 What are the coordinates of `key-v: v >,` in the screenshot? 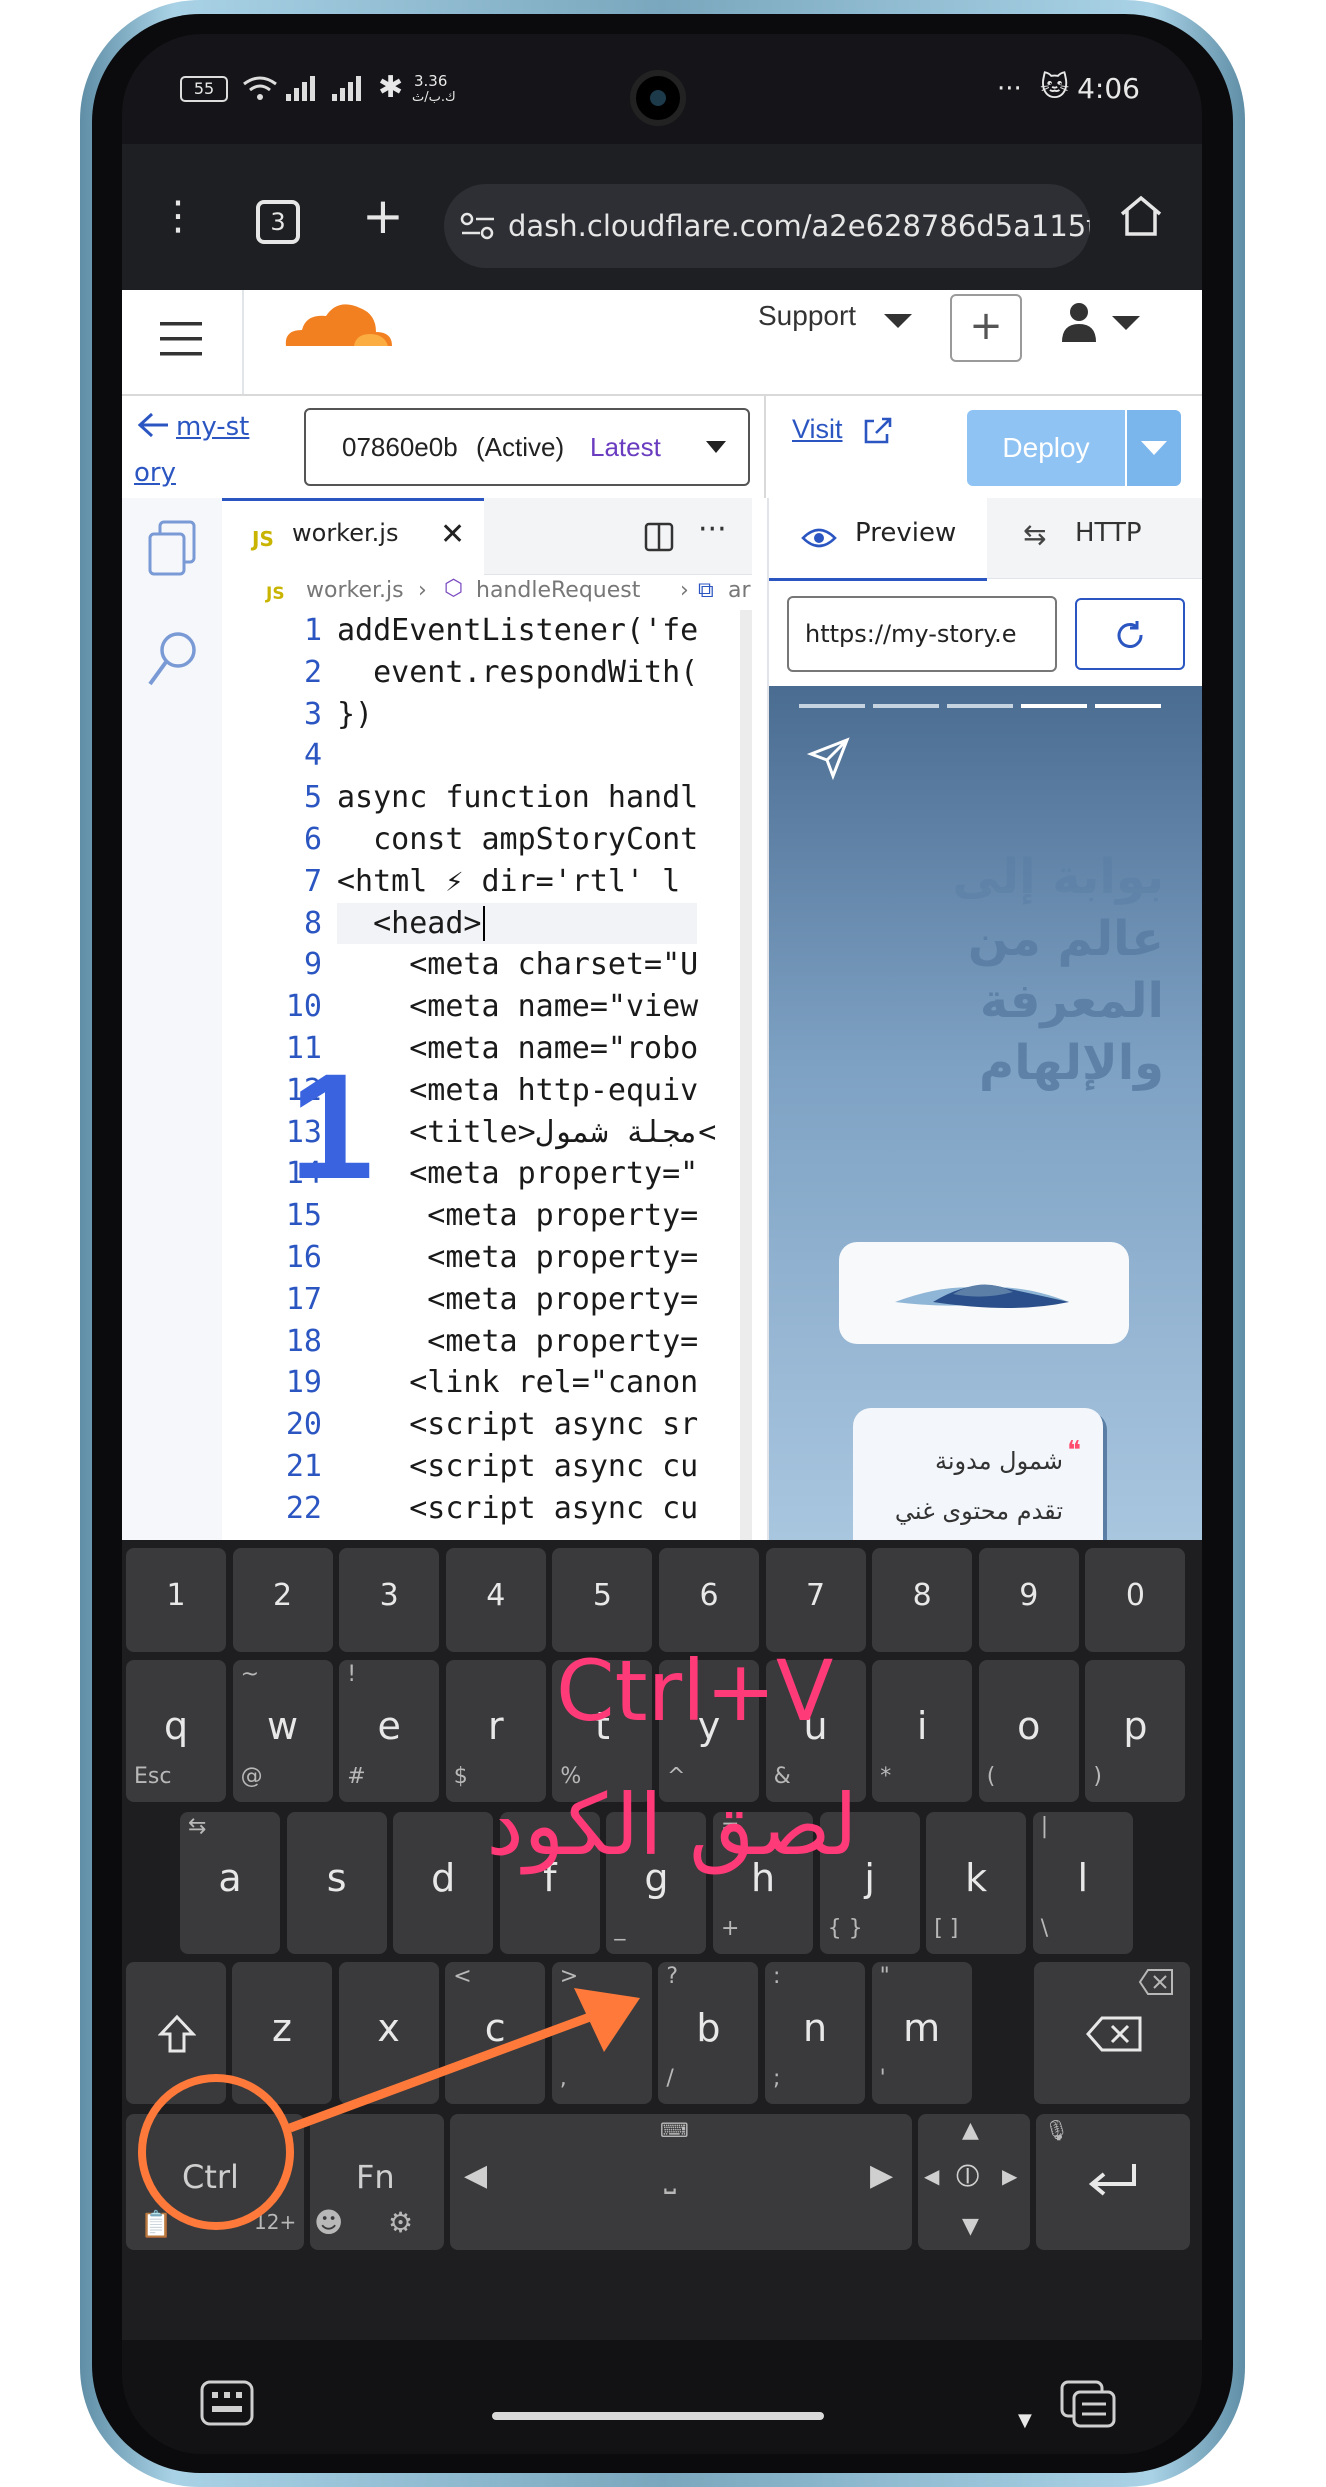 It's located at (601, 2033).